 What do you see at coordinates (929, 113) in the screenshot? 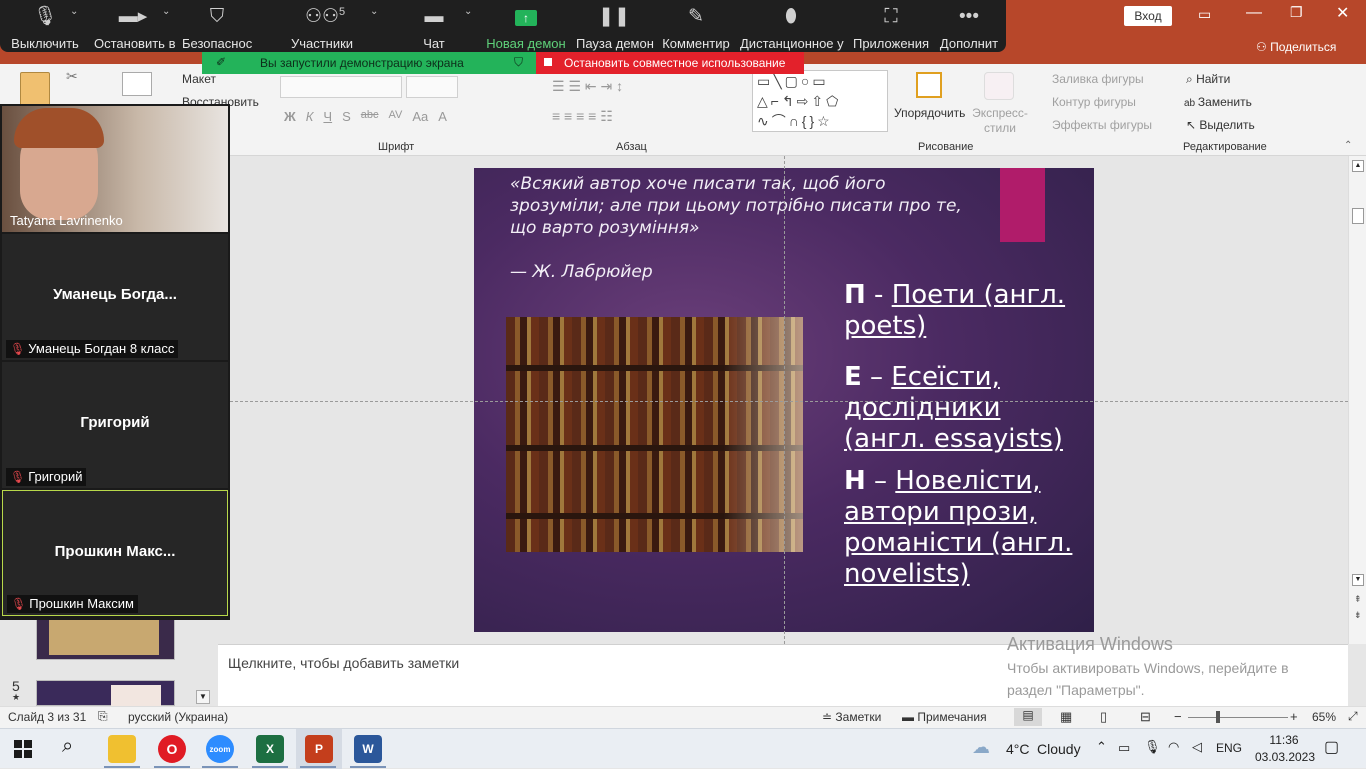
I see `arrange-button: Упорядочить` at bounding box center [929, 113].